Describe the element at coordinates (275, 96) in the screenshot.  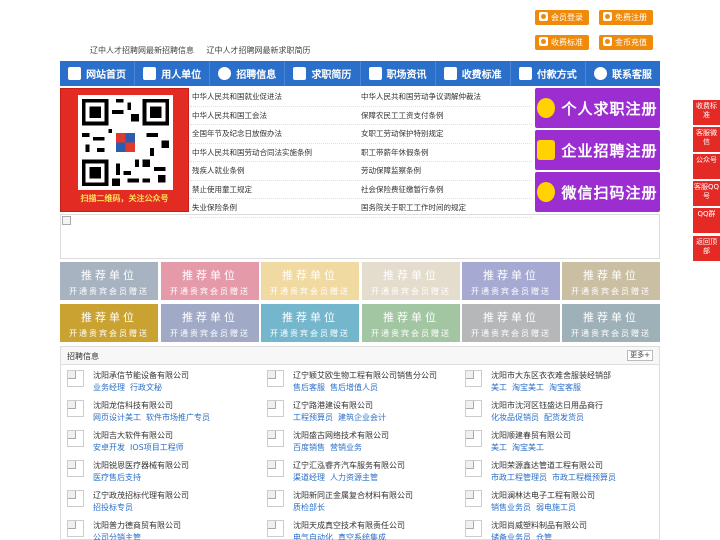
I see `law-link: 中华人民共和国就业促进法` at that location.